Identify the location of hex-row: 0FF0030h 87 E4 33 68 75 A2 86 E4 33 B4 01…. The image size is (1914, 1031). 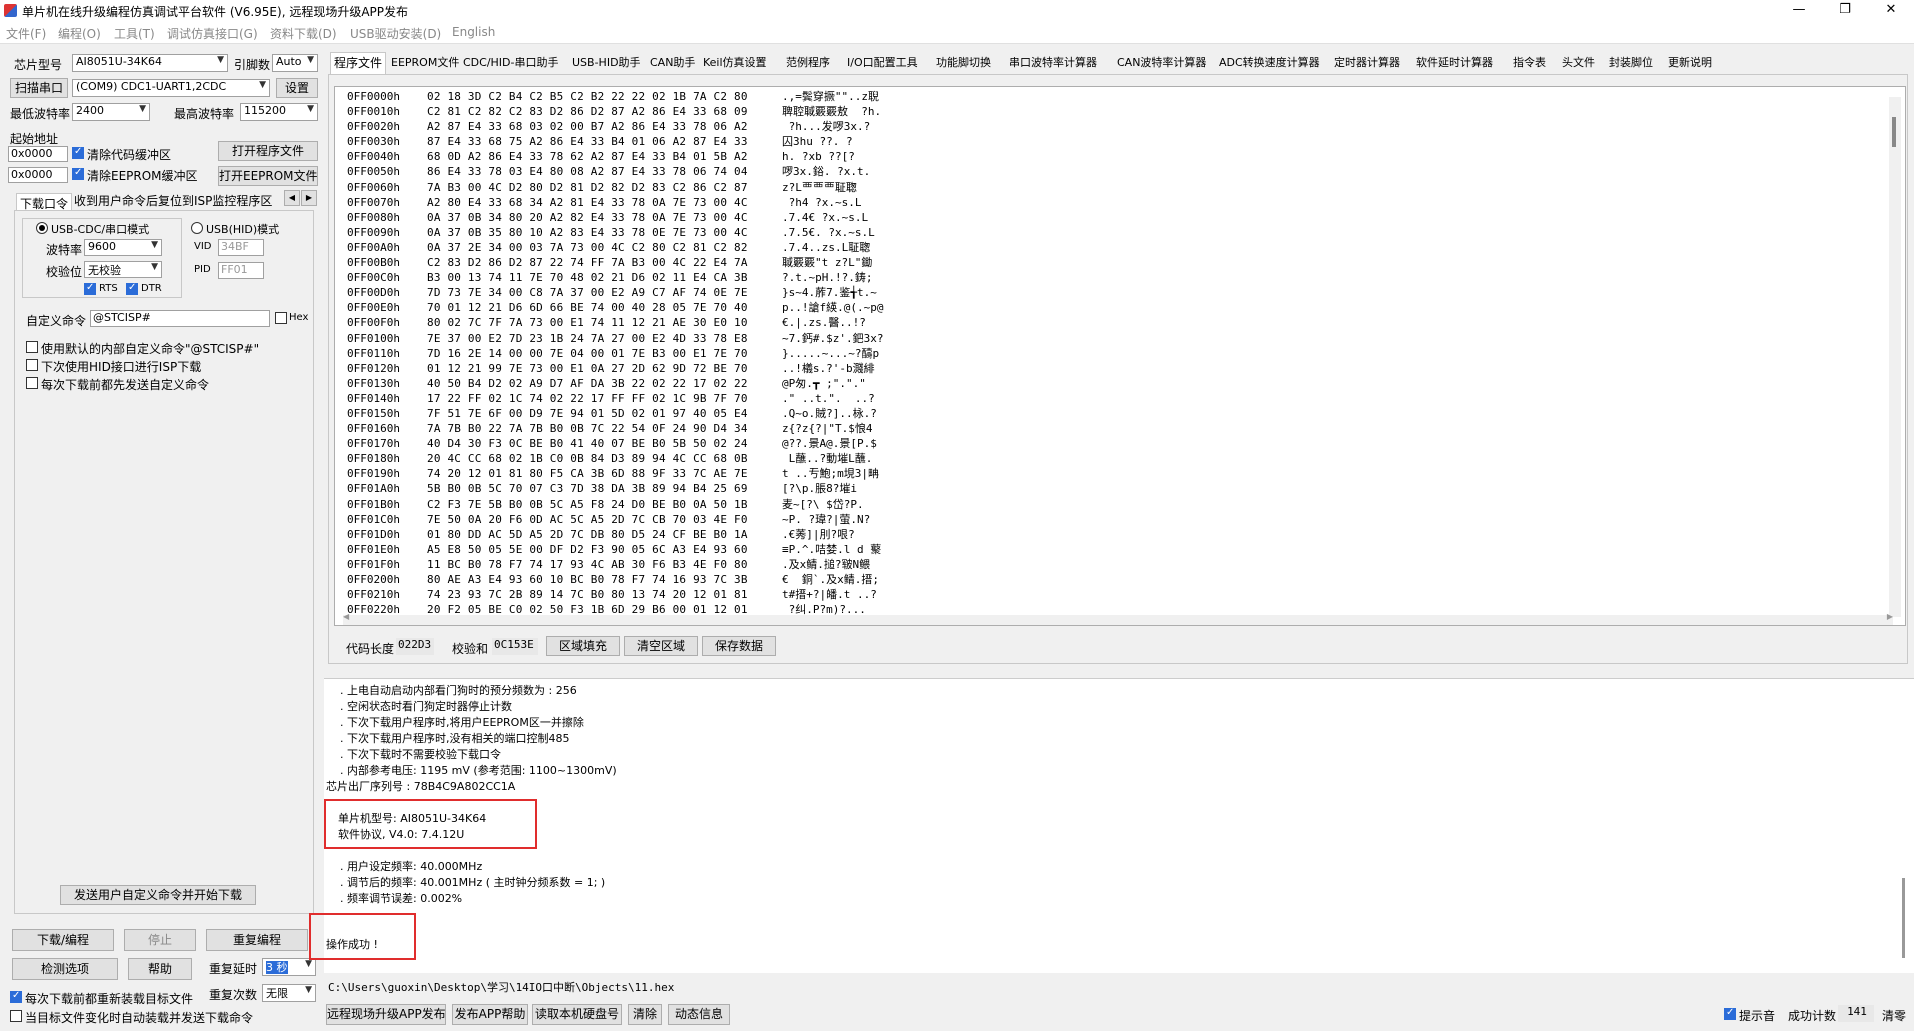
(1097, 141).